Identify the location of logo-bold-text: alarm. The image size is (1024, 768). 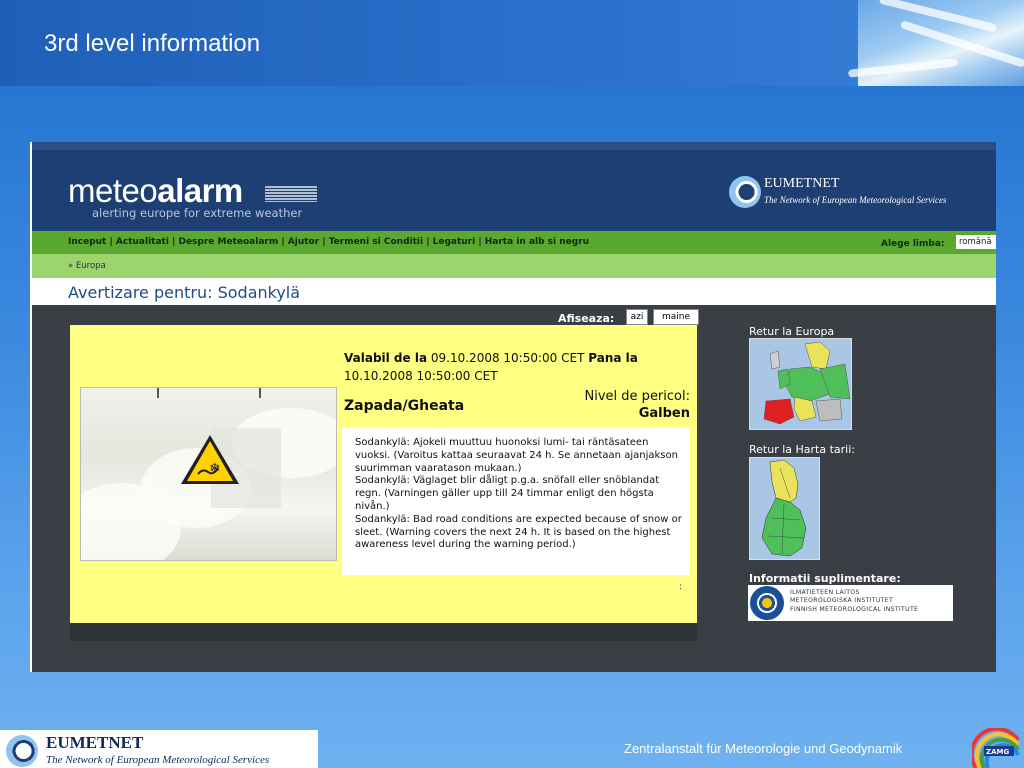
(200, 190).